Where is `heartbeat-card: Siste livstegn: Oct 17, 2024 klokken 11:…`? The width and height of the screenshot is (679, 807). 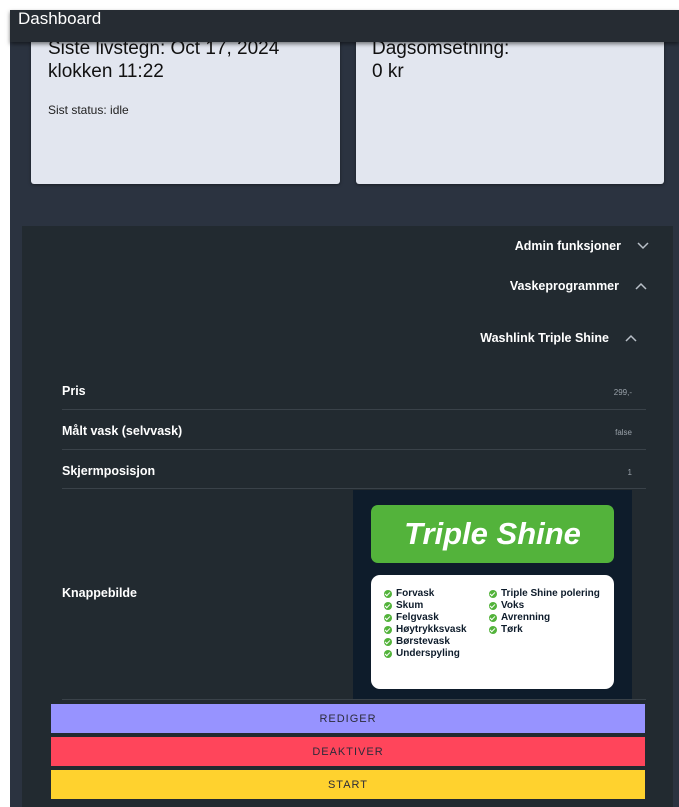 heartbeat-card: Siste livstegn: Oct 17, 2024 klokken 11:… is located at coordinates (185, 102).